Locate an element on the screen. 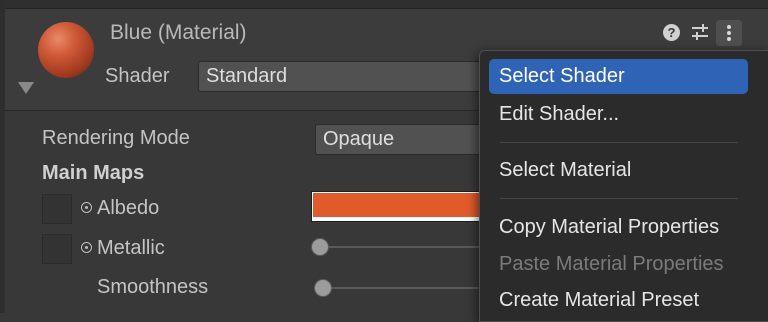 The image size is (768, 322). metallic-slider-thumb is located at coordinates (320, 247).